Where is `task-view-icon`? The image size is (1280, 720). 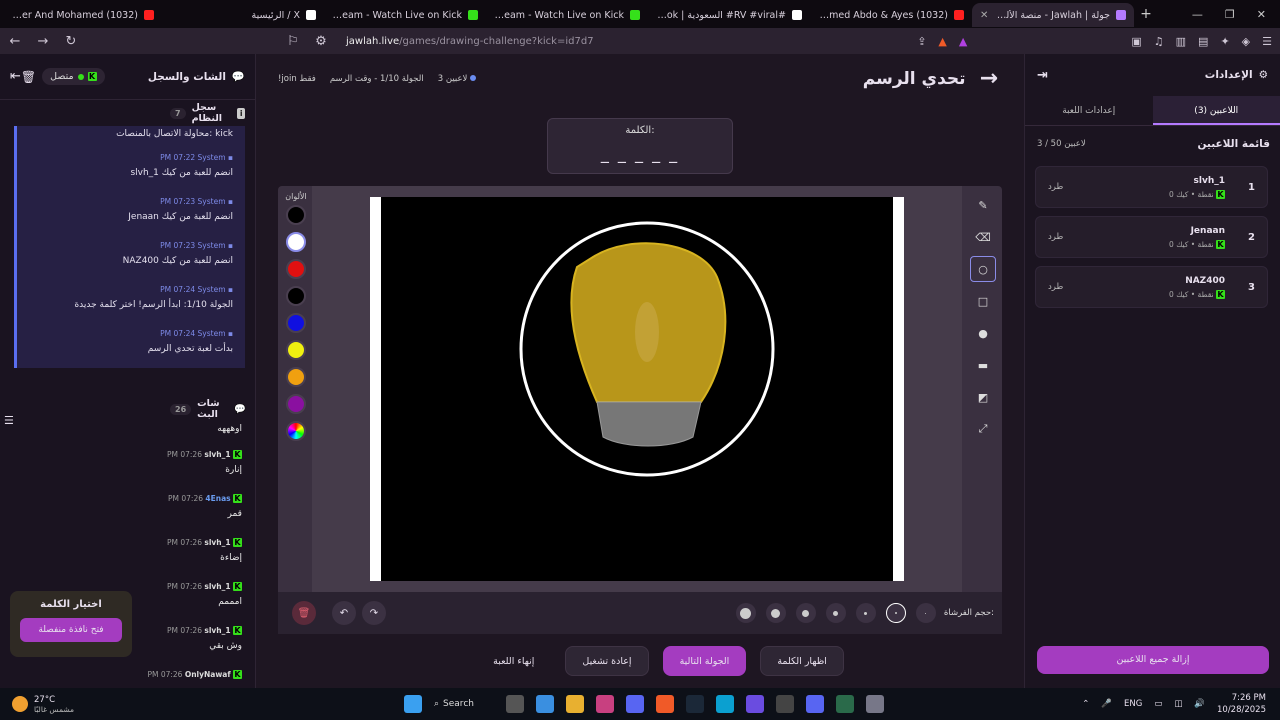 task-view-icon is located at coordinates (515, 704).